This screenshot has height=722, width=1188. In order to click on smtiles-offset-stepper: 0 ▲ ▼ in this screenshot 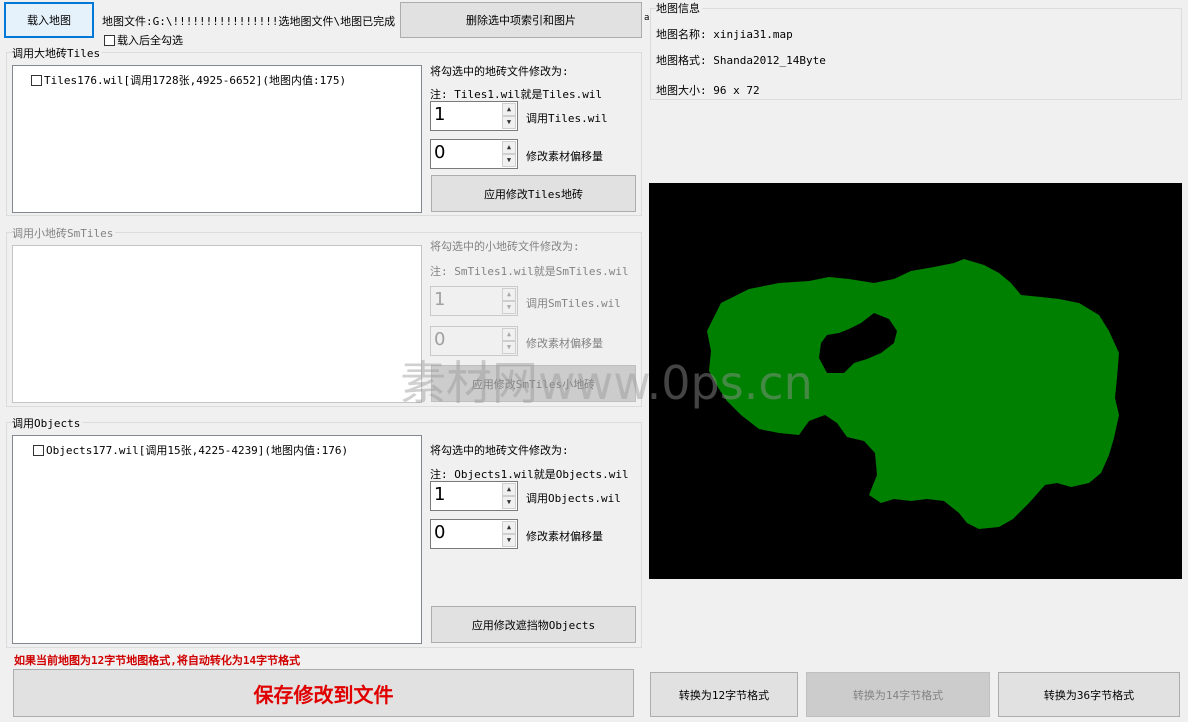, I will do `click(474, 341)`.